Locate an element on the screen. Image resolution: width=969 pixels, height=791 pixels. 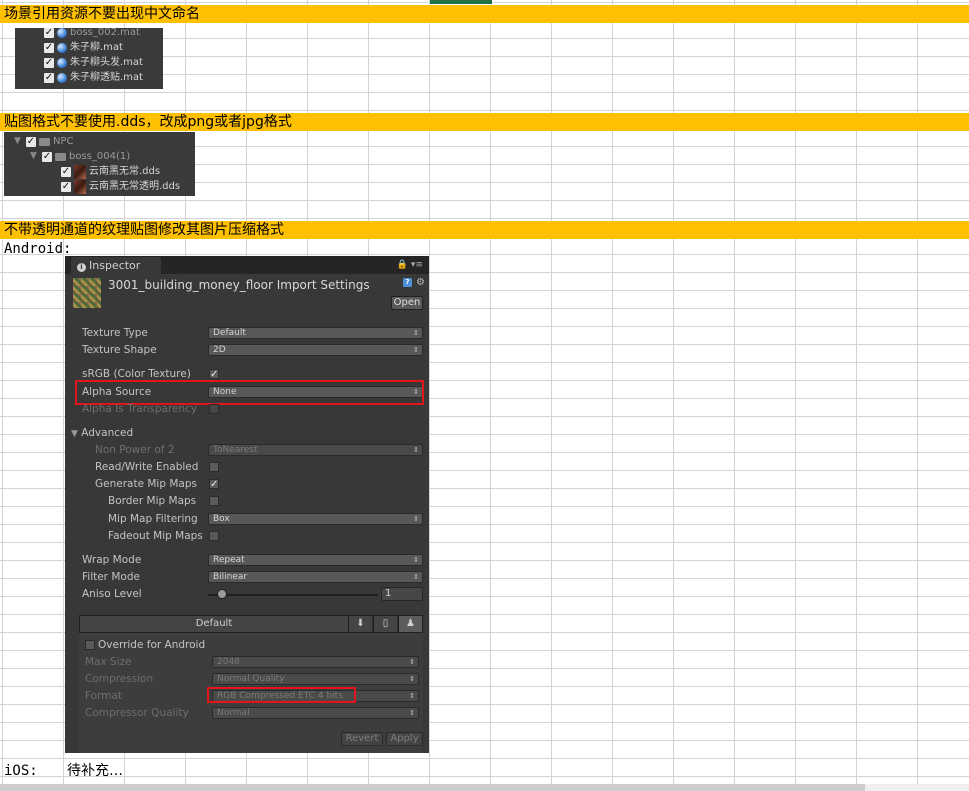
inspector-tabbar: i Inspector 🔒 ▾≡ is located at coordinates (247, 265).